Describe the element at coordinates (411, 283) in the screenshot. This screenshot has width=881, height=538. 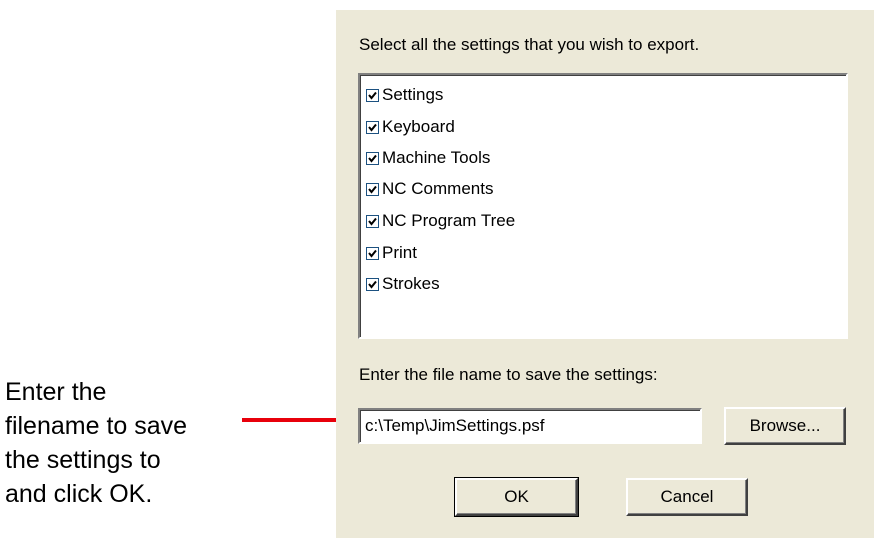
I see `list-item-label: Strokes` at that location.